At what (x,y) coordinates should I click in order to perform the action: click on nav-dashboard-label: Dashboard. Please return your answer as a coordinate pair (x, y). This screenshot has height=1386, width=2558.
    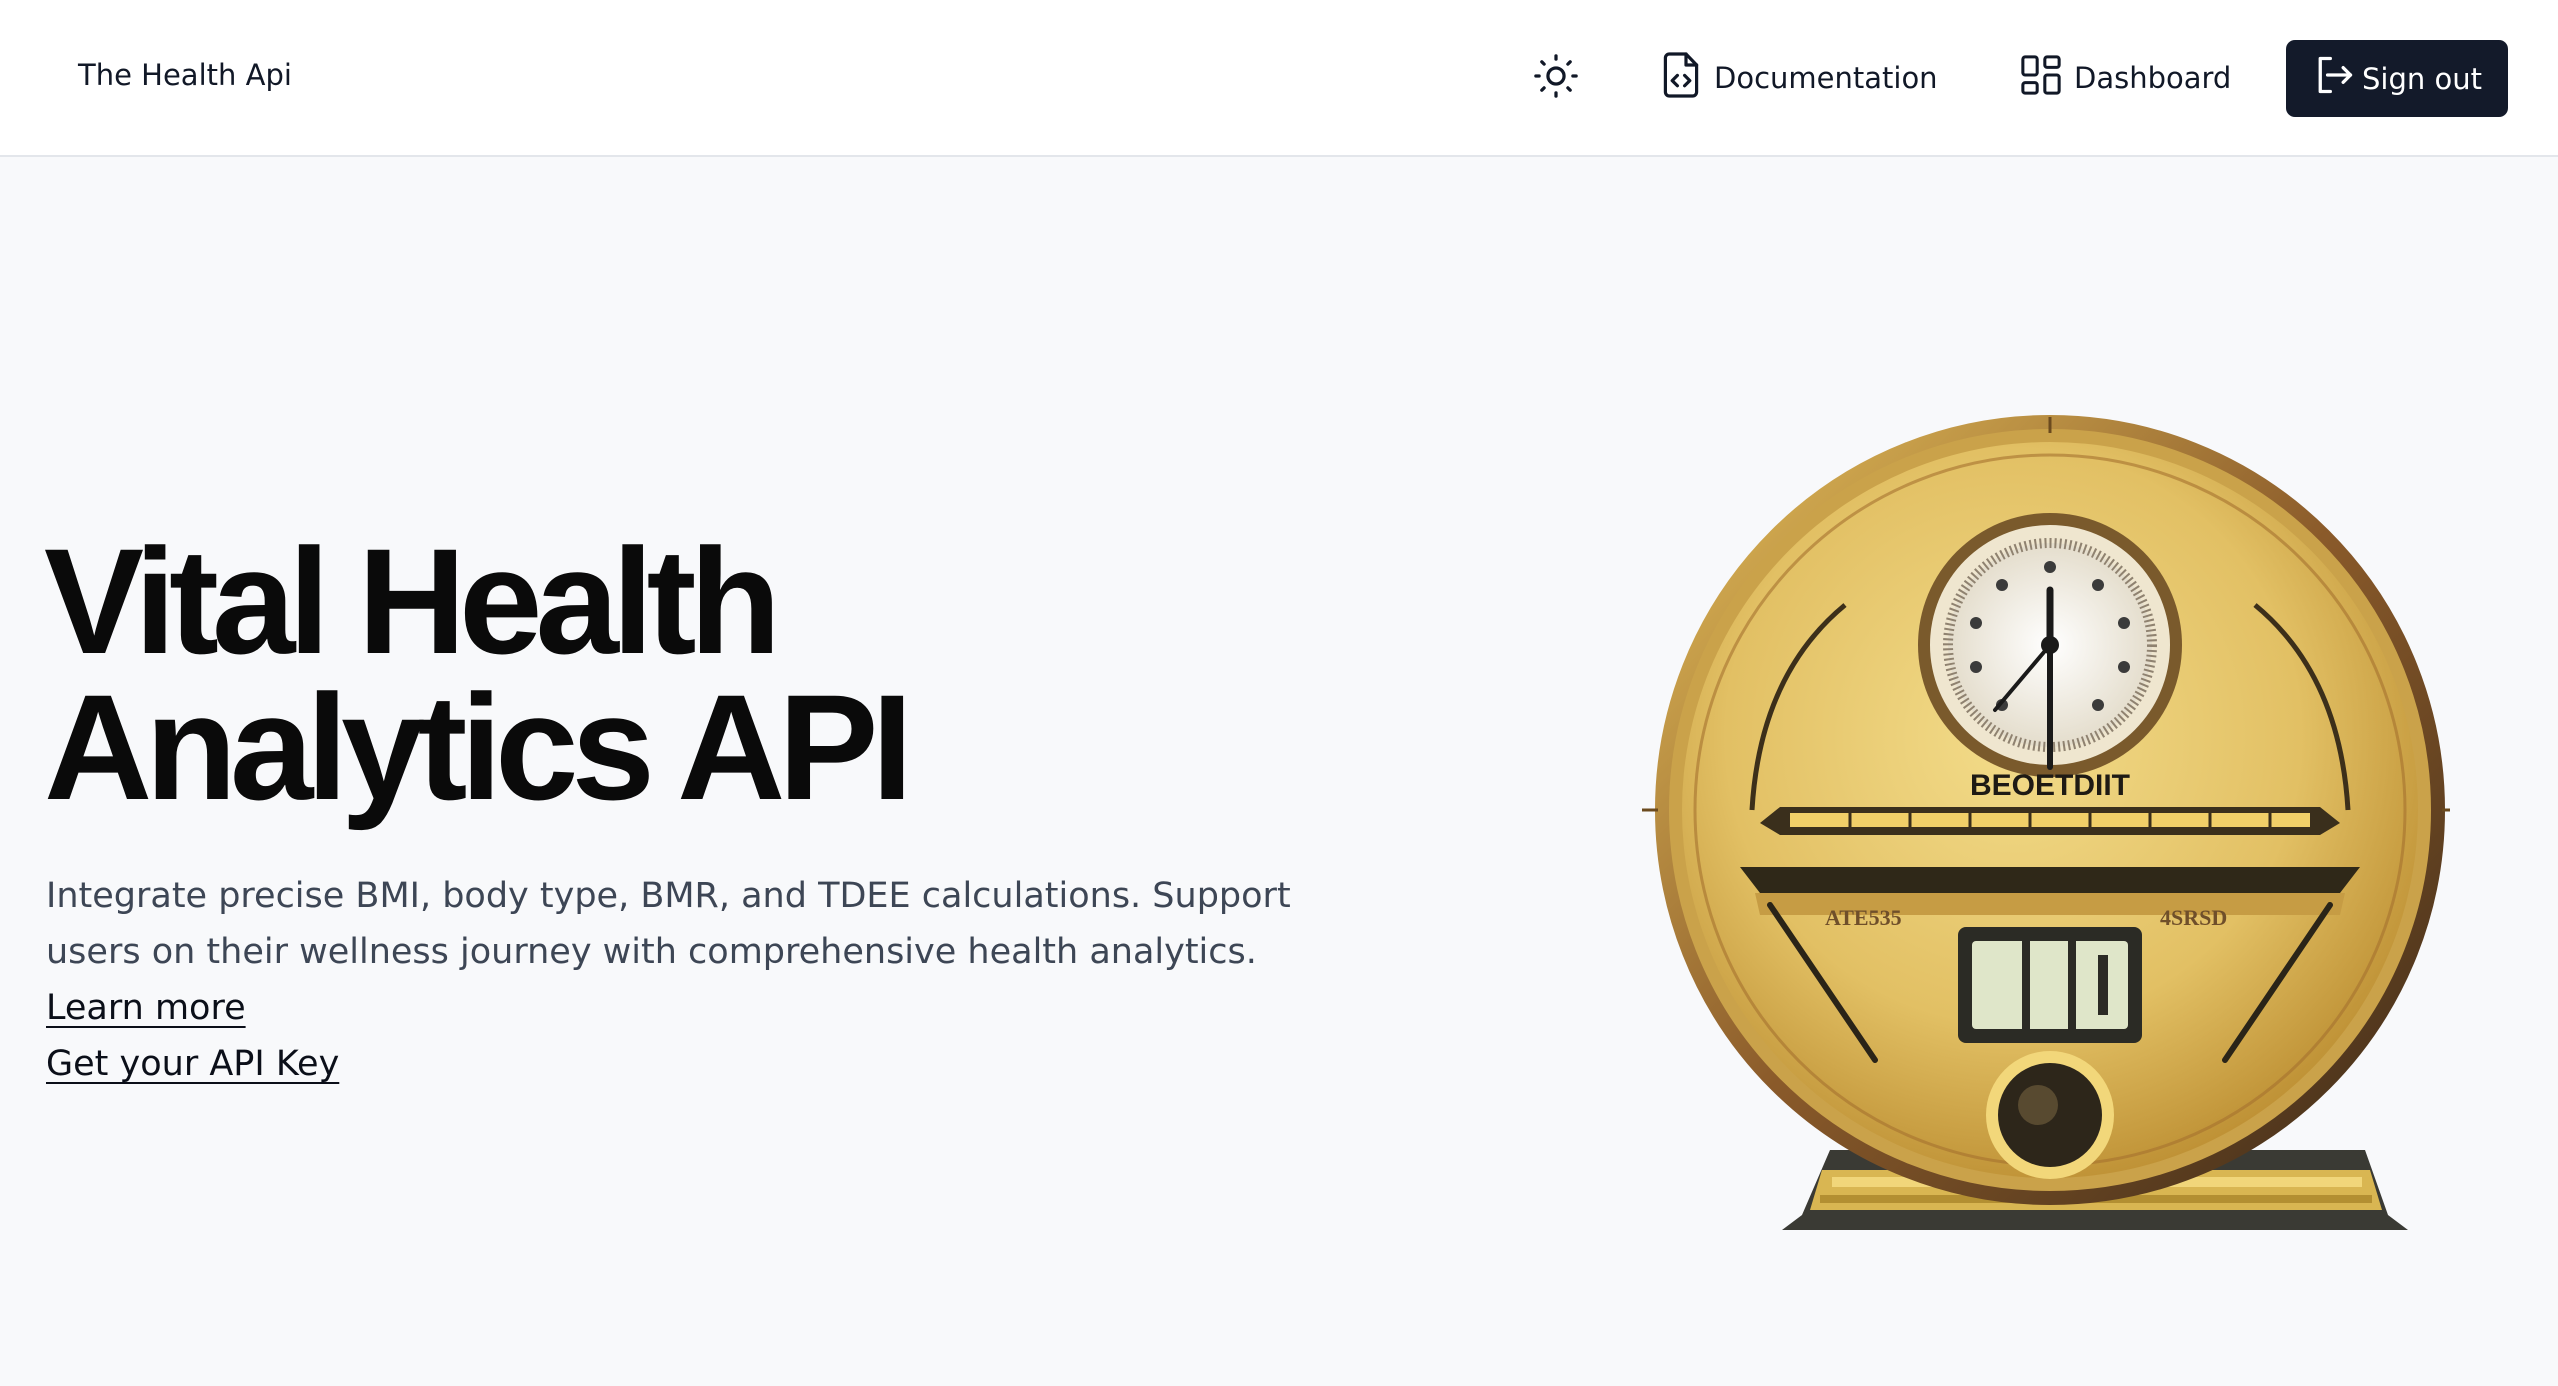
    Looking at the image, I should click on (2153, 78).